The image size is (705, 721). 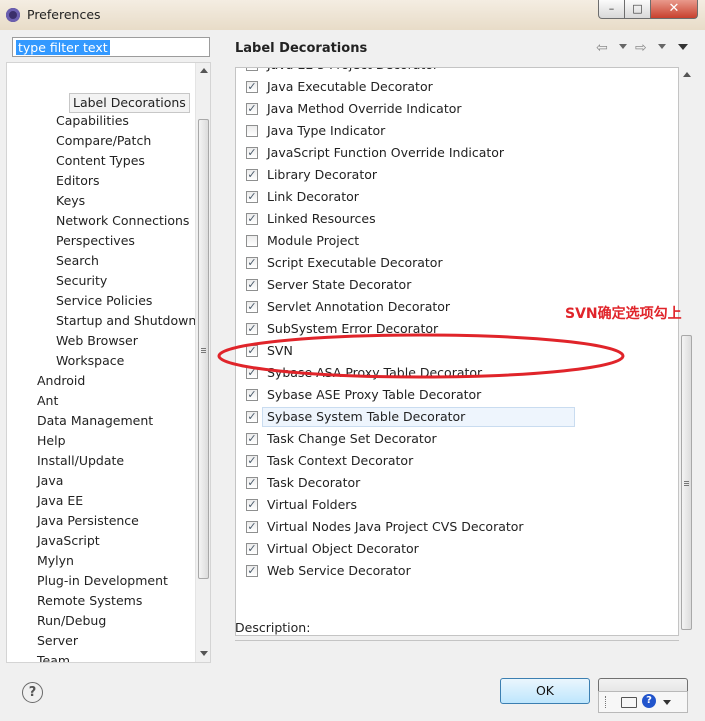 I want to click on tree-item: Editors, so click(x=78, y=181).